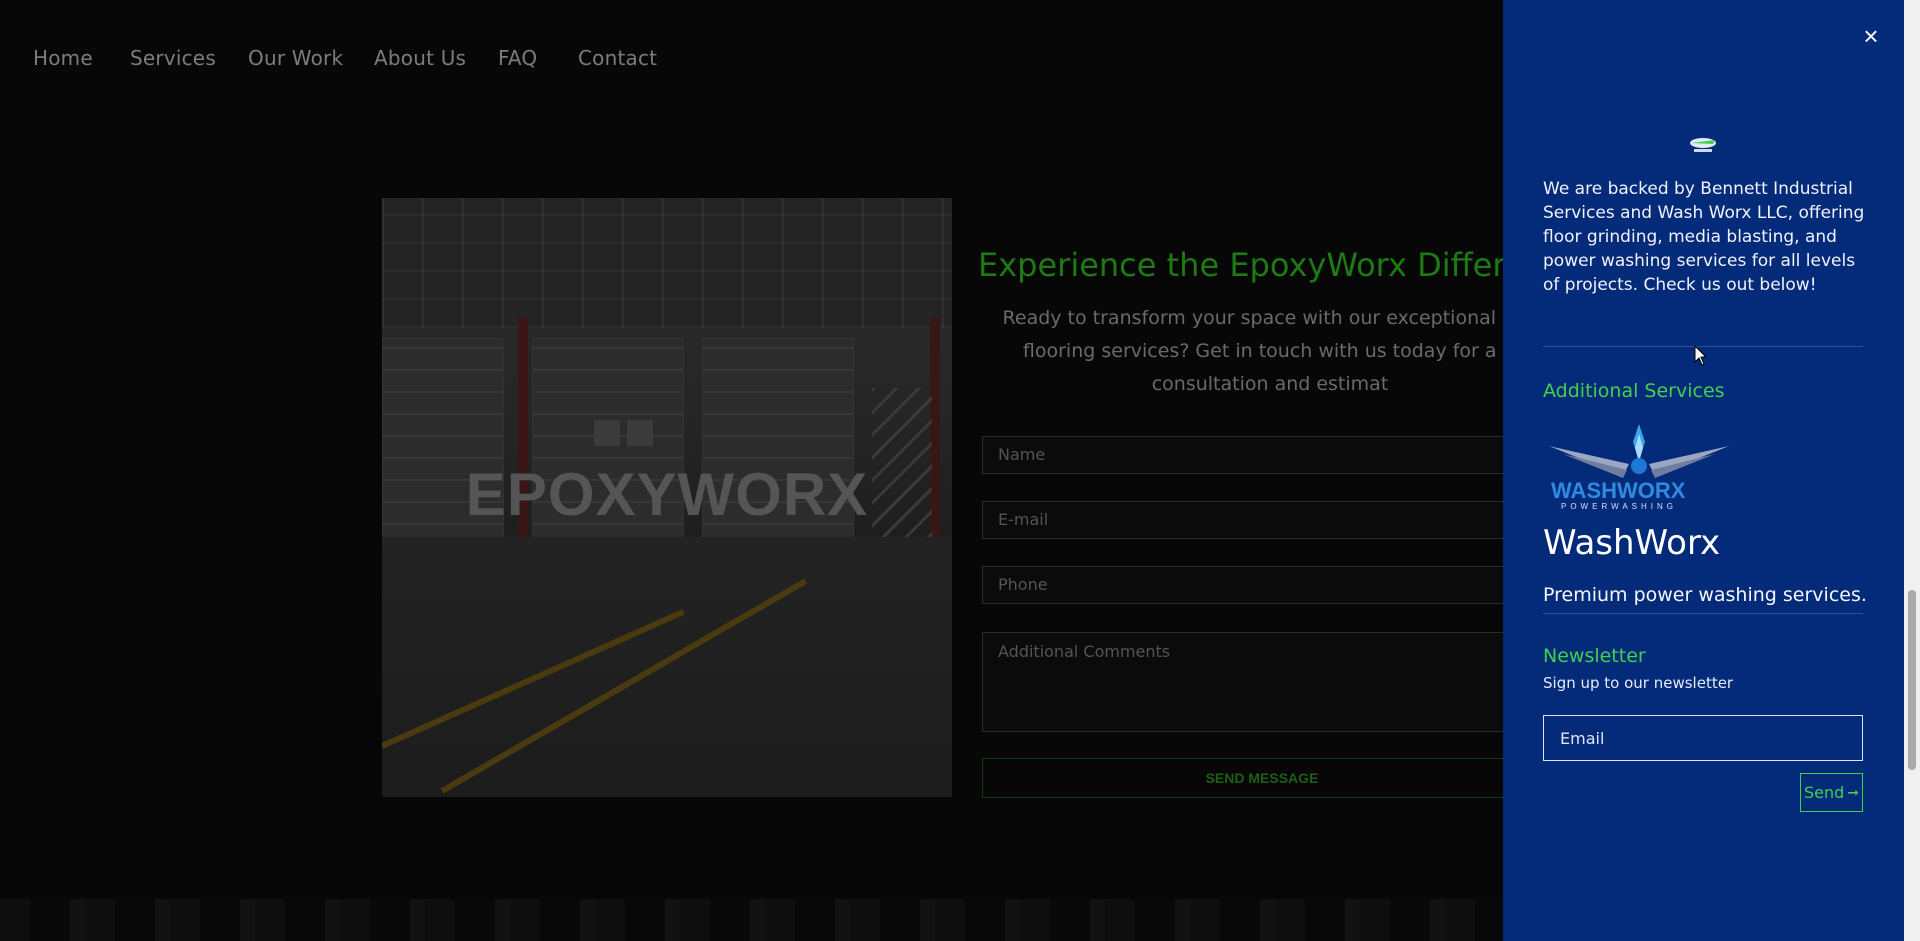 The image size is (1920, 941). What do you see at coordinates (1639, 466) in the screenshot?
I see `washworx-logo-icon: WASHWORX POWERWASHING` at bounding box center [1639, 466].